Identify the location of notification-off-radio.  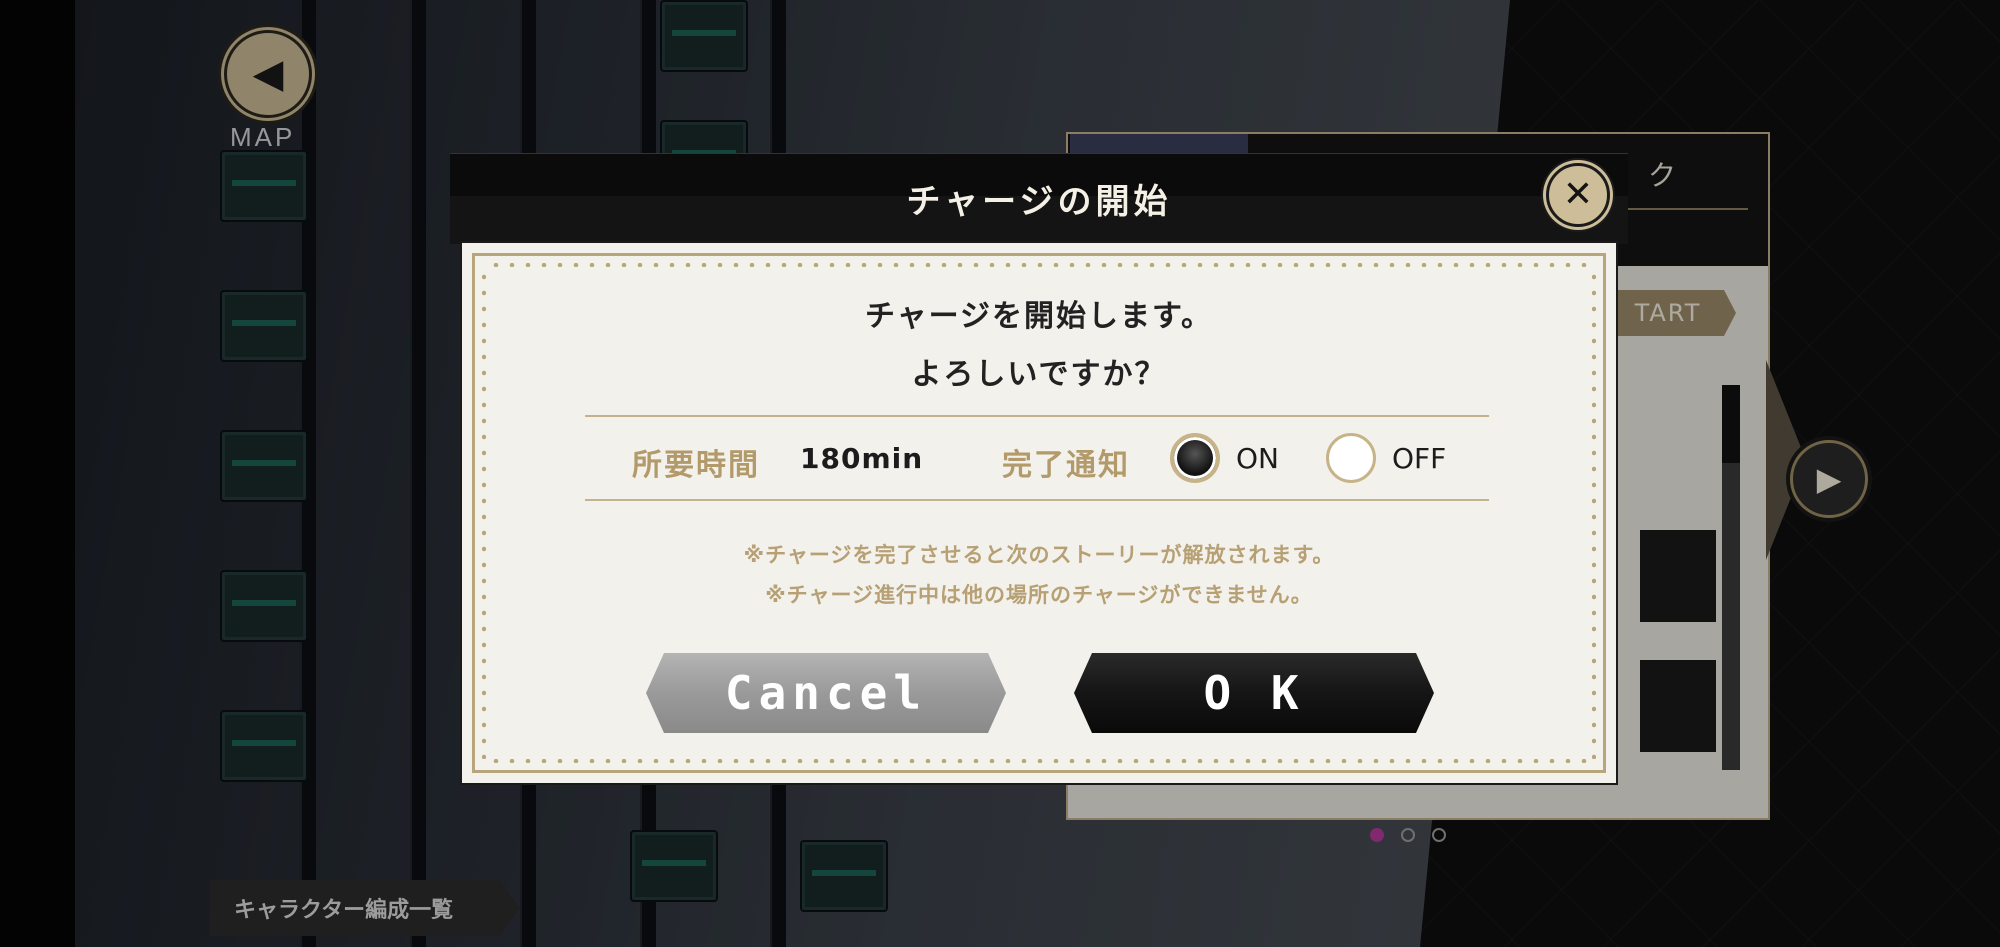
(1351, 458).